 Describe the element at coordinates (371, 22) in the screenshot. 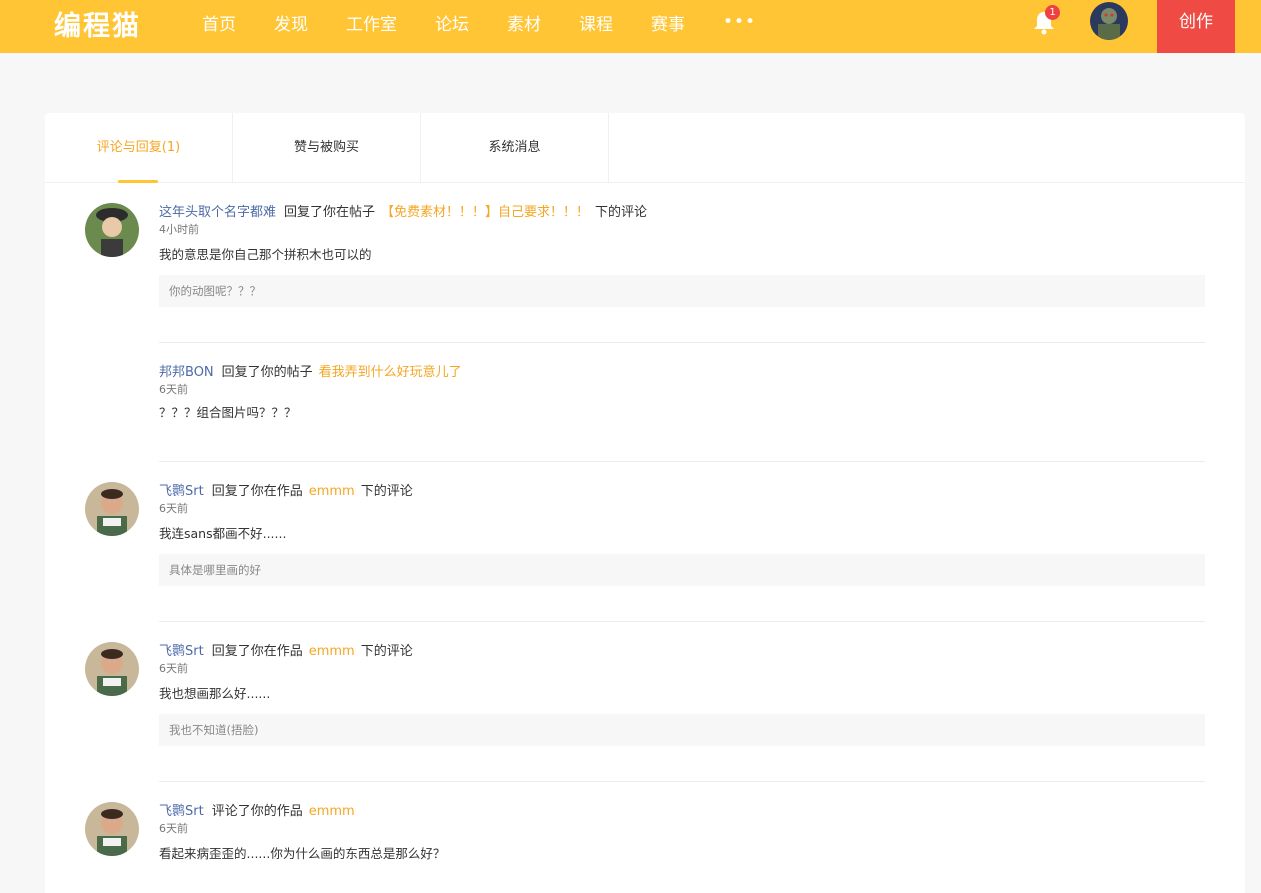

I see `nav-studio: 工作室` at that location.